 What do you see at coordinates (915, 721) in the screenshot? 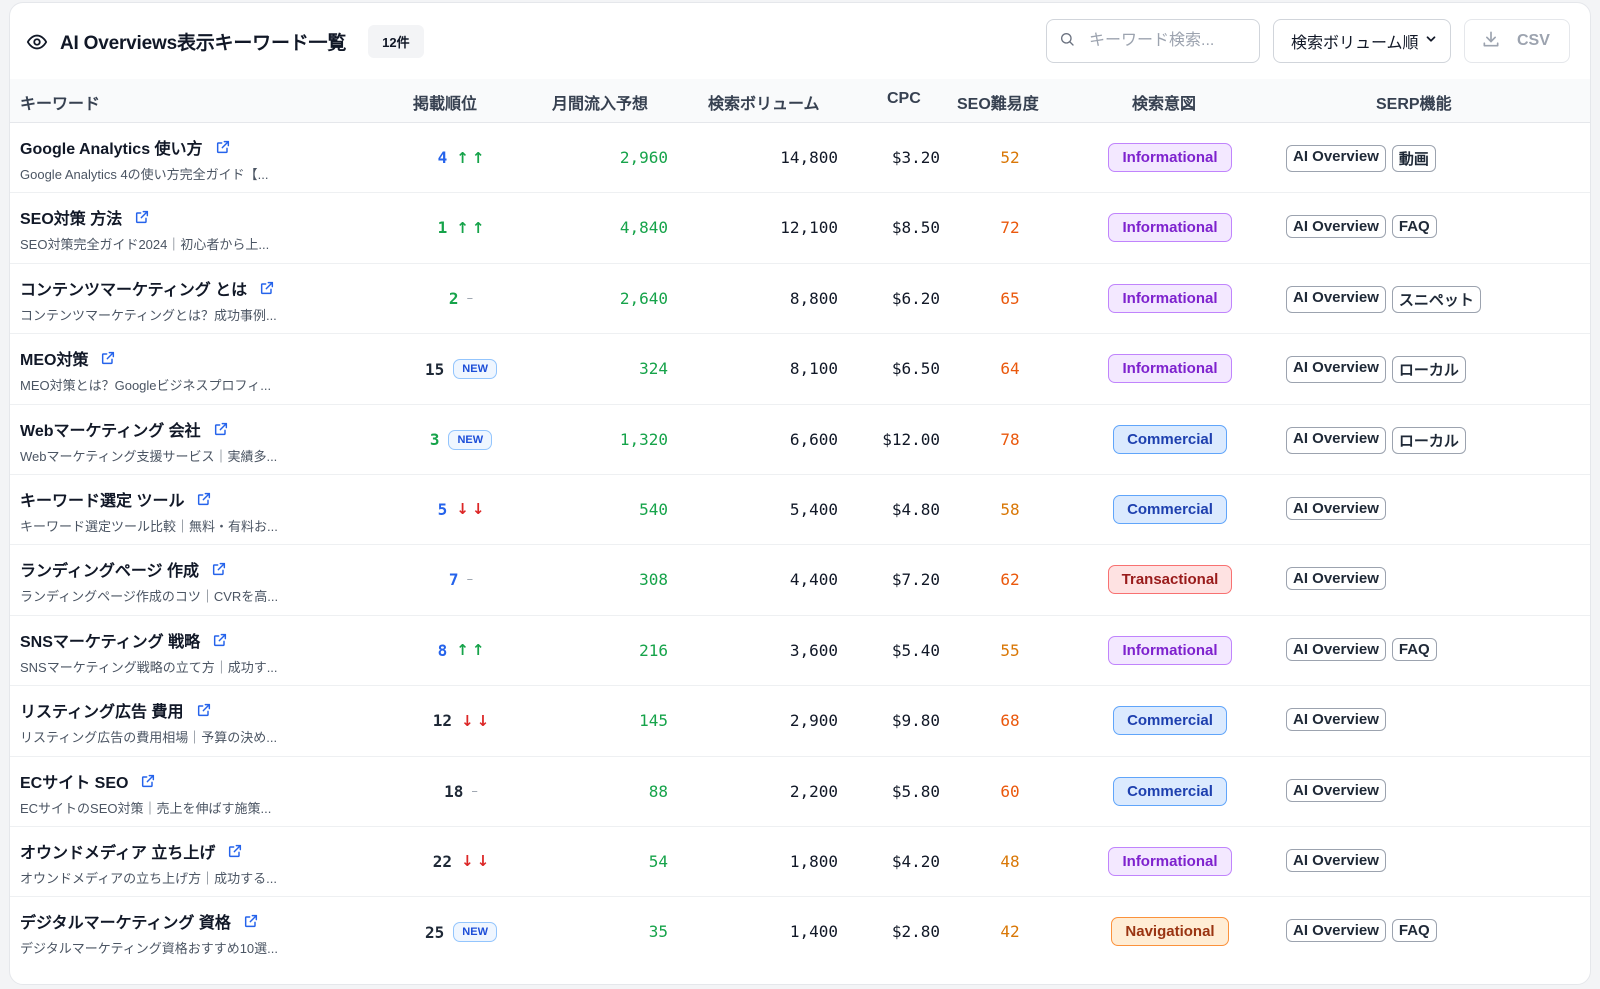
I see `cpc-value: $9.80` at bounding box center [915, 721].